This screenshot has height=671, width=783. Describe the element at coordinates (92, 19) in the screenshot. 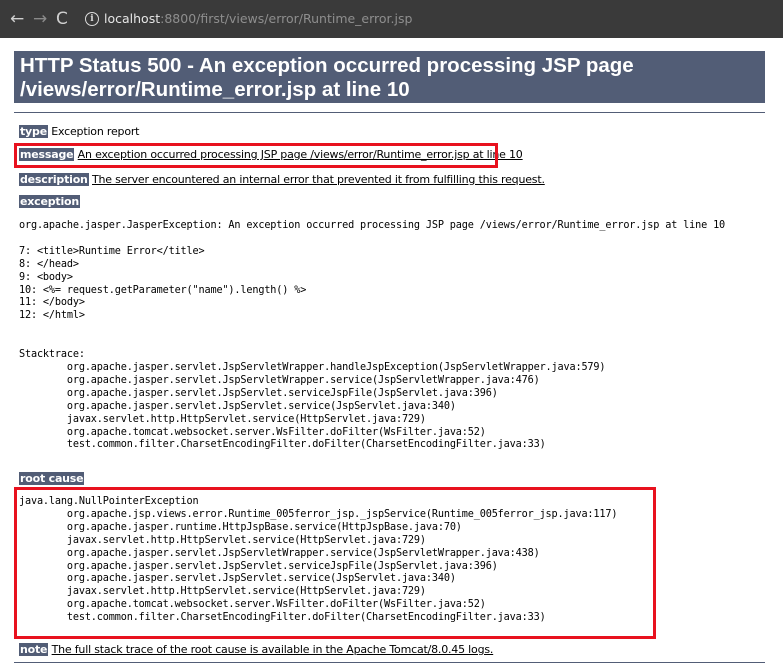

I see `info-icon: i` at that location.